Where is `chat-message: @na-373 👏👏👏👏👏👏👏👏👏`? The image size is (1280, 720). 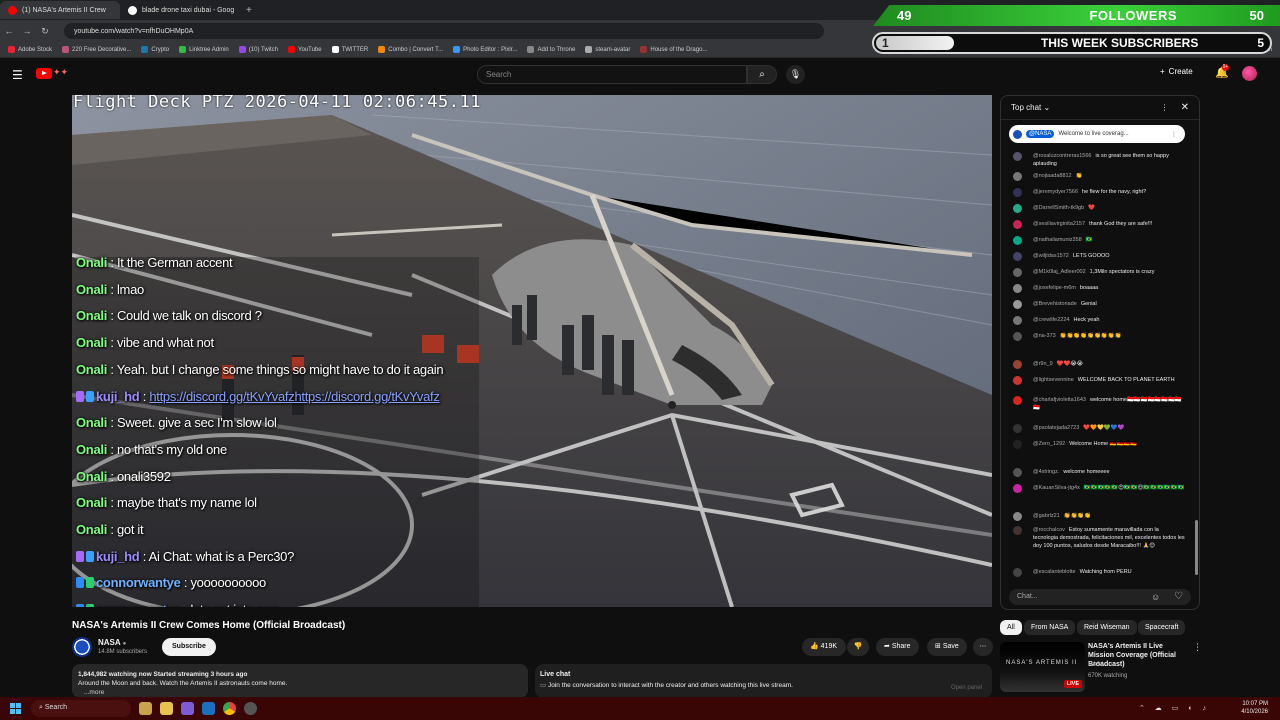
chat-message: @na-373 👏👏👏👏👏👏👏👏👏 is located at coordinates (1099, 336).